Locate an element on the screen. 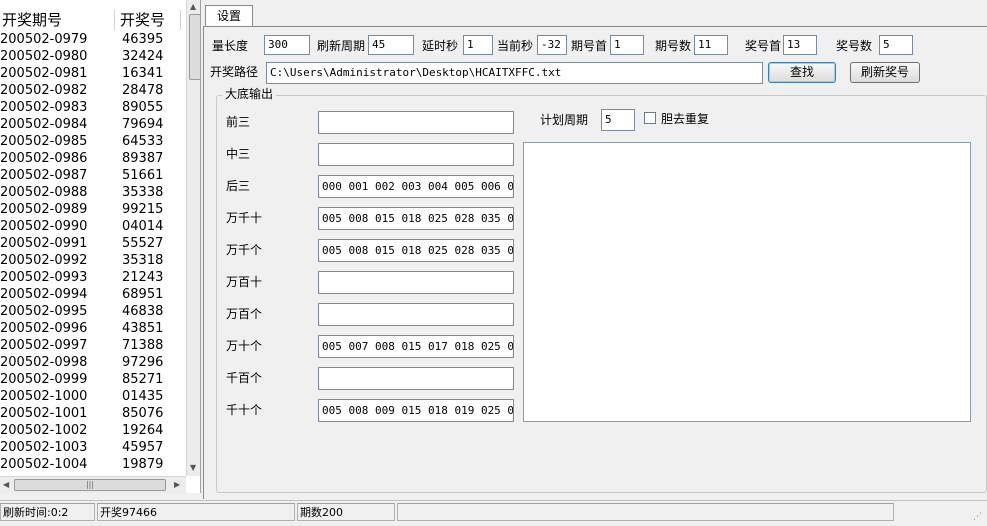 The image size is (987, 526). list-item: 200502-1000 01435 is located at coordinates (93, 396).